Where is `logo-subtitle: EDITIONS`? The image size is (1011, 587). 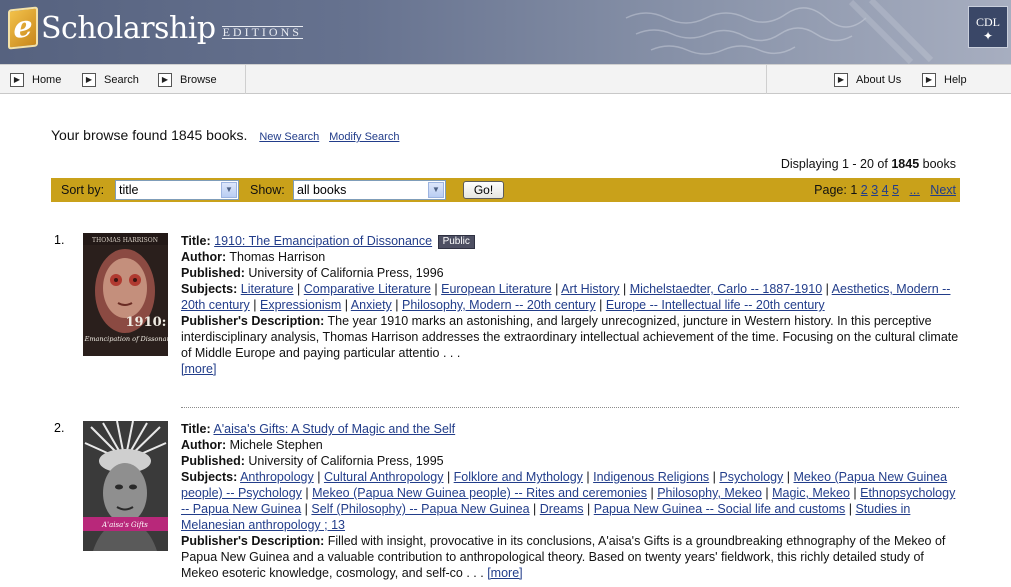
logo-subtitle: EDITIONS is located at coordinates (262, 31).